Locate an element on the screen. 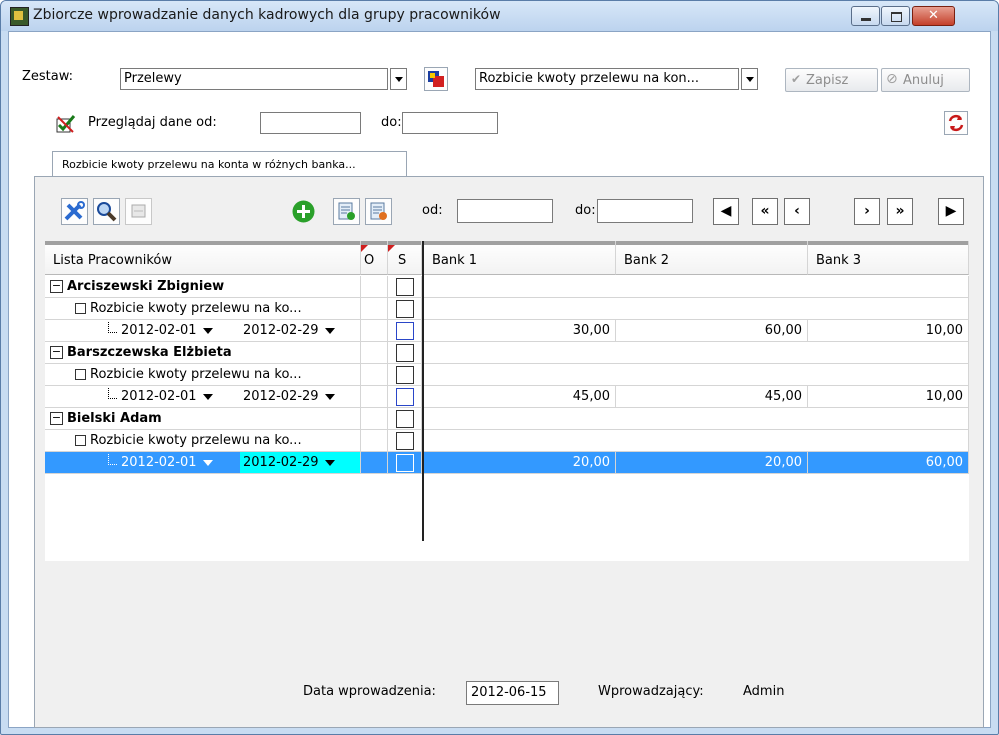 The height and width of the screenshot is (735, 999). browse-from-label: Przeglądaj dane od: is located at coordinates (152, 122).